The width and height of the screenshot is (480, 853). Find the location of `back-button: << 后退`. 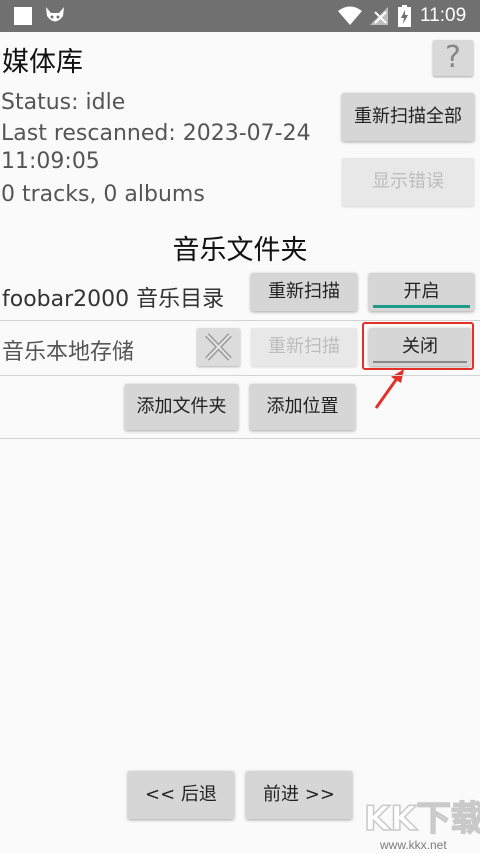

back-button: << 后退 is located at coordinates (181, 795).